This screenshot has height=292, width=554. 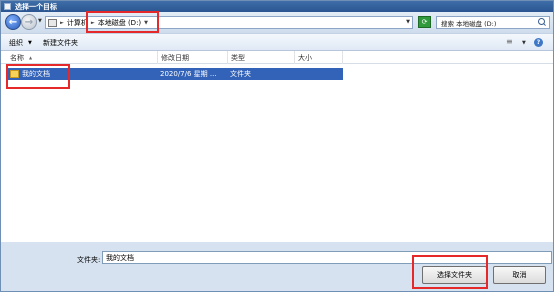 I want to click on column-header-row: 名称 ▲ 修改日期 类型 大小, so click(x=277, y=57).